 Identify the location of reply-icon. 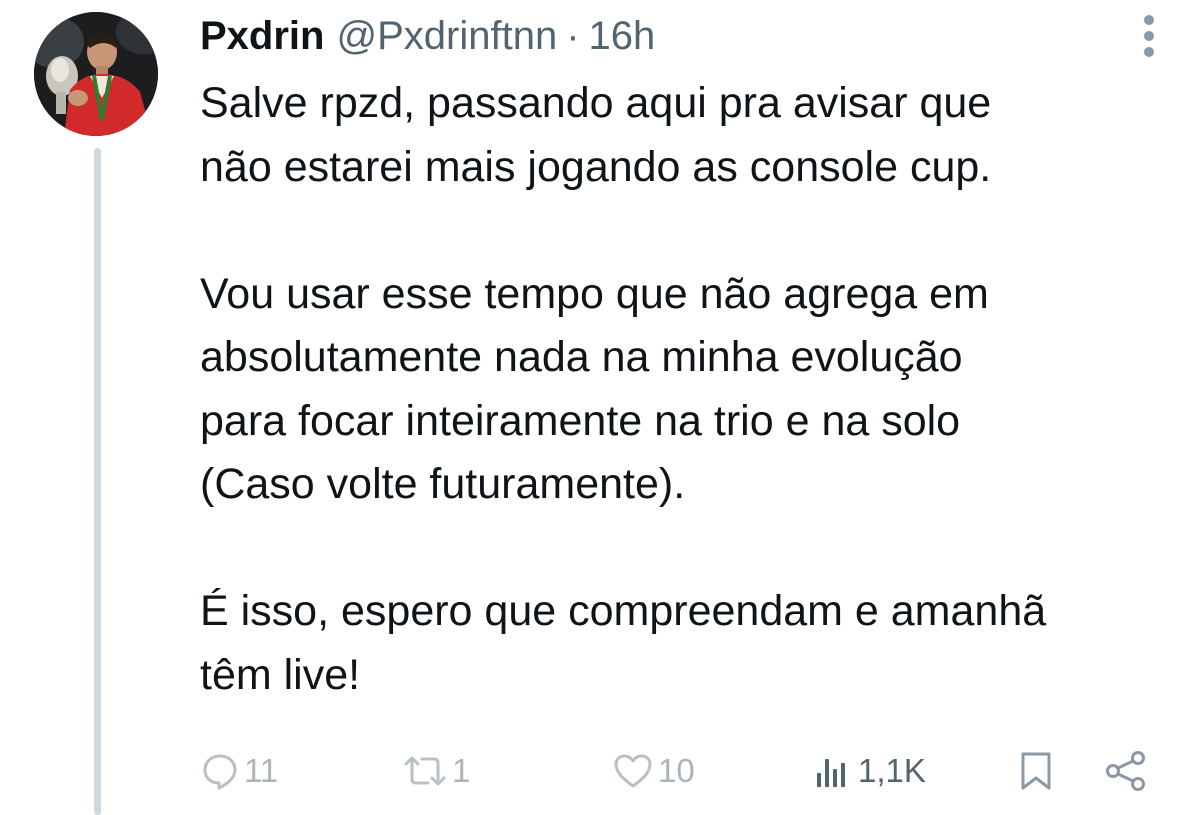
(220, 771).